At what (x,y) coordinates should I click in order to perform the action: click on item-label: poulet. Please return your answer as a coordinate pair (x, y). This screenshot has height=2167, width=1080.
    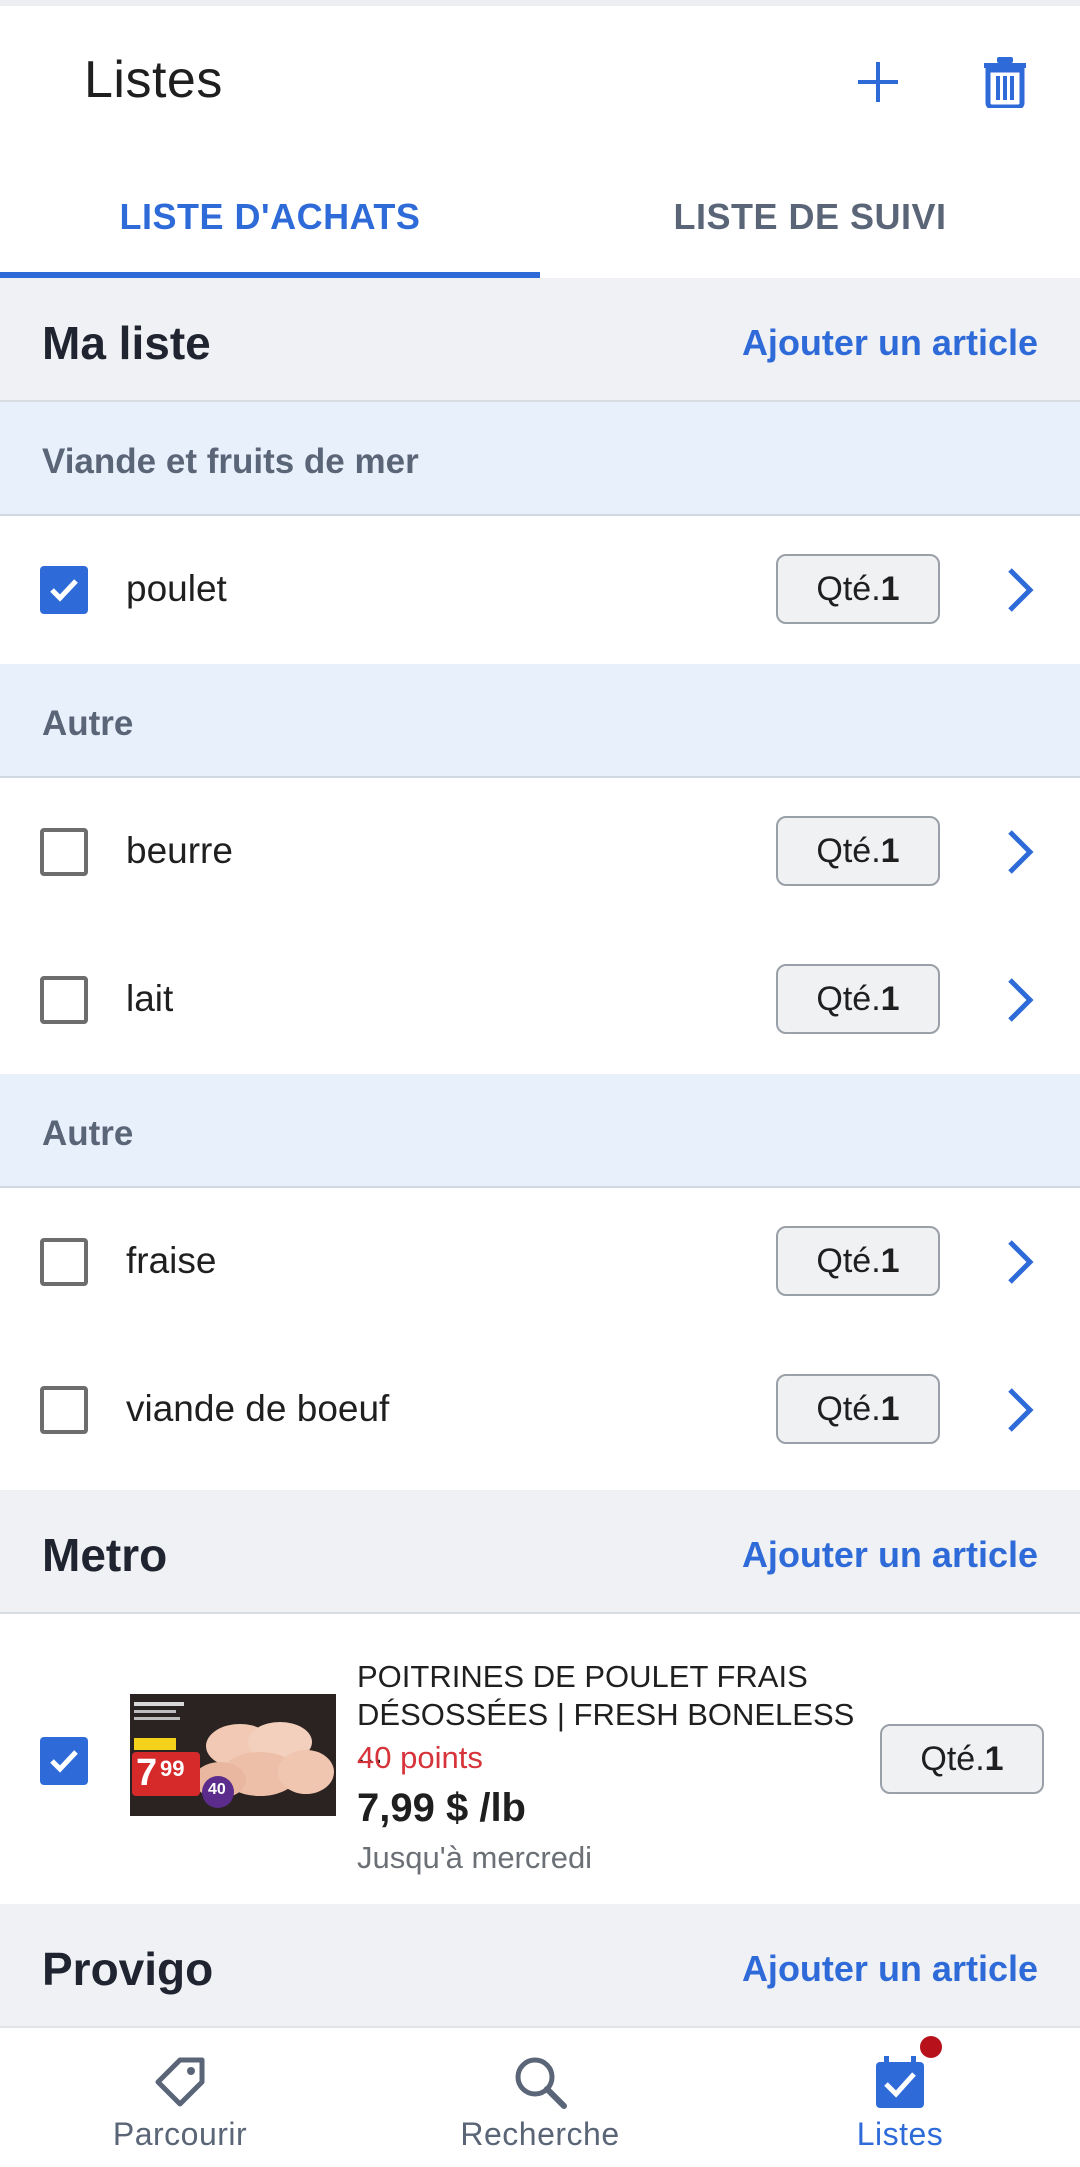
    Looking at the image, I should click on (176, 588).